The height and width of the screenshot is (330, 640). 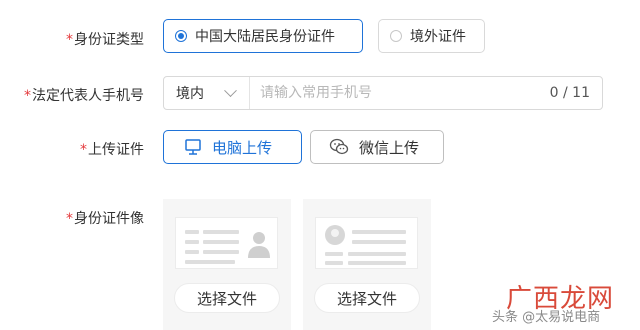 What do you see at coordinates (105, 219) in the screenshot?
I see `id-image-label: *身份证件像` at bounding box center [105, 219].